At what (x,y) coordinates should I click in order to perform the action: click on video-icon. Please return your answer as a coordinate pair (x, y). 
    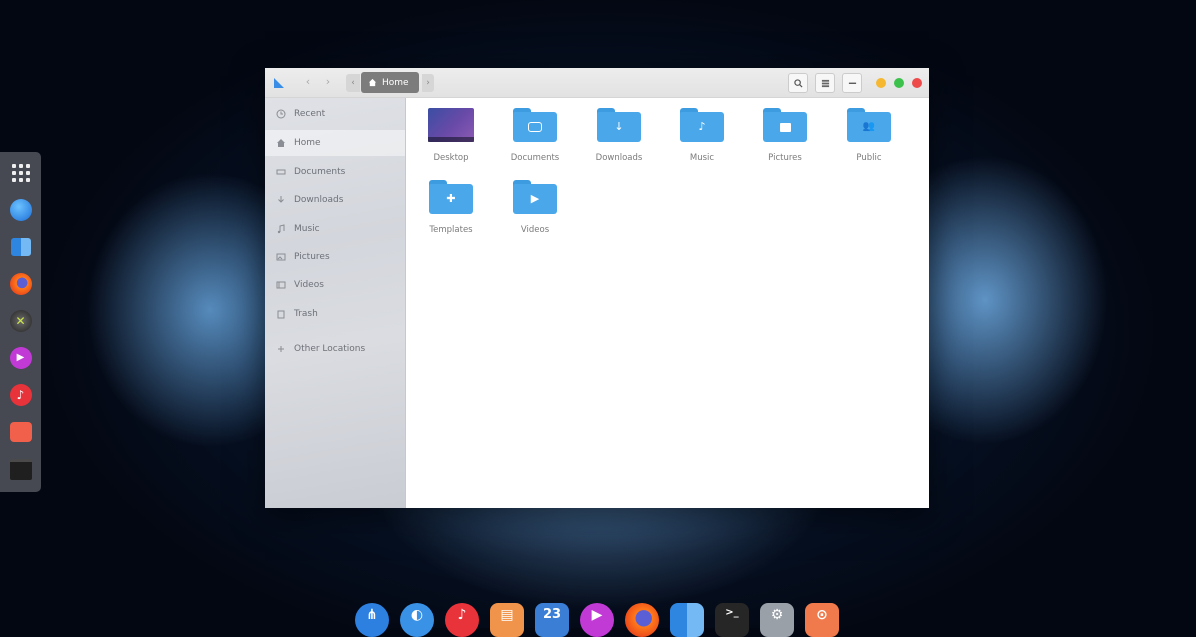
    Looking at the image, I should click on (281, 285).